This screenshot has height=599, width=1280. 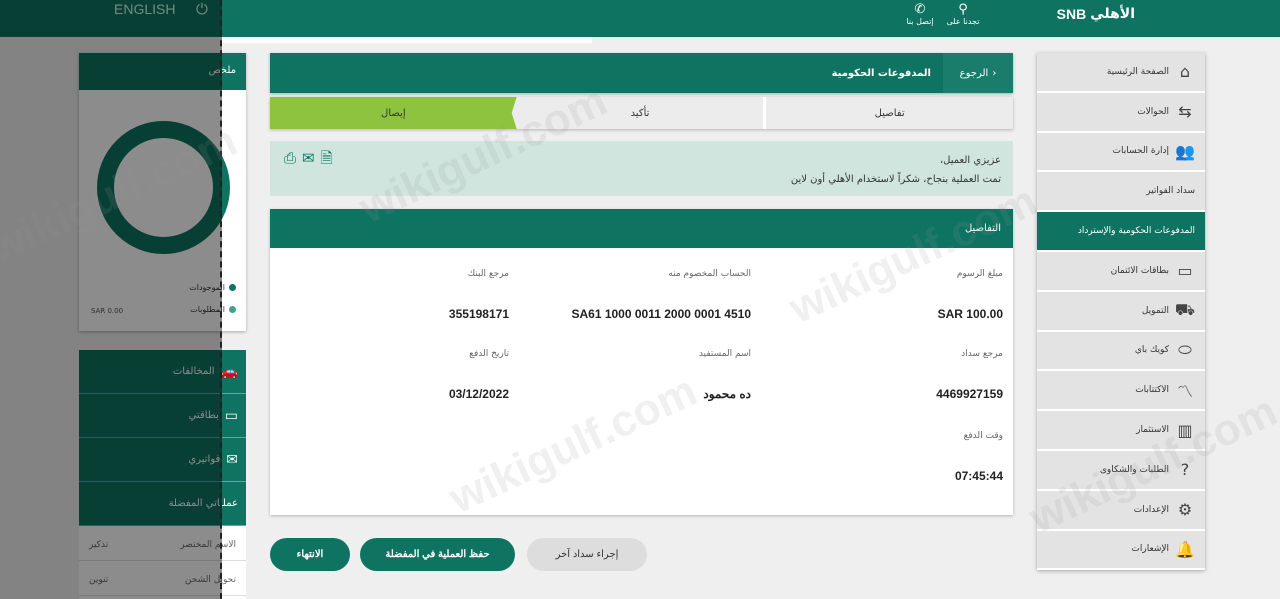 What do you see at coordinates (488, 274) in the screenshot?
I see `field-label: مرجع البنك` at bounding box center [488, 274].